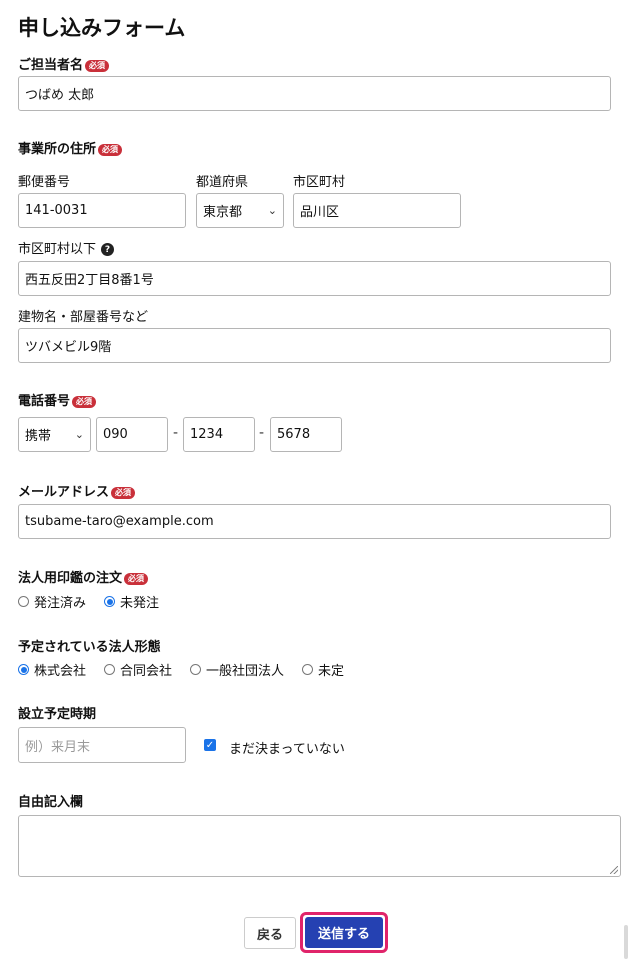  What do you see at coordinates (60, 671) in the screenshot?
I see `radio-label: 株式会社` at bounding box center [60, 671].